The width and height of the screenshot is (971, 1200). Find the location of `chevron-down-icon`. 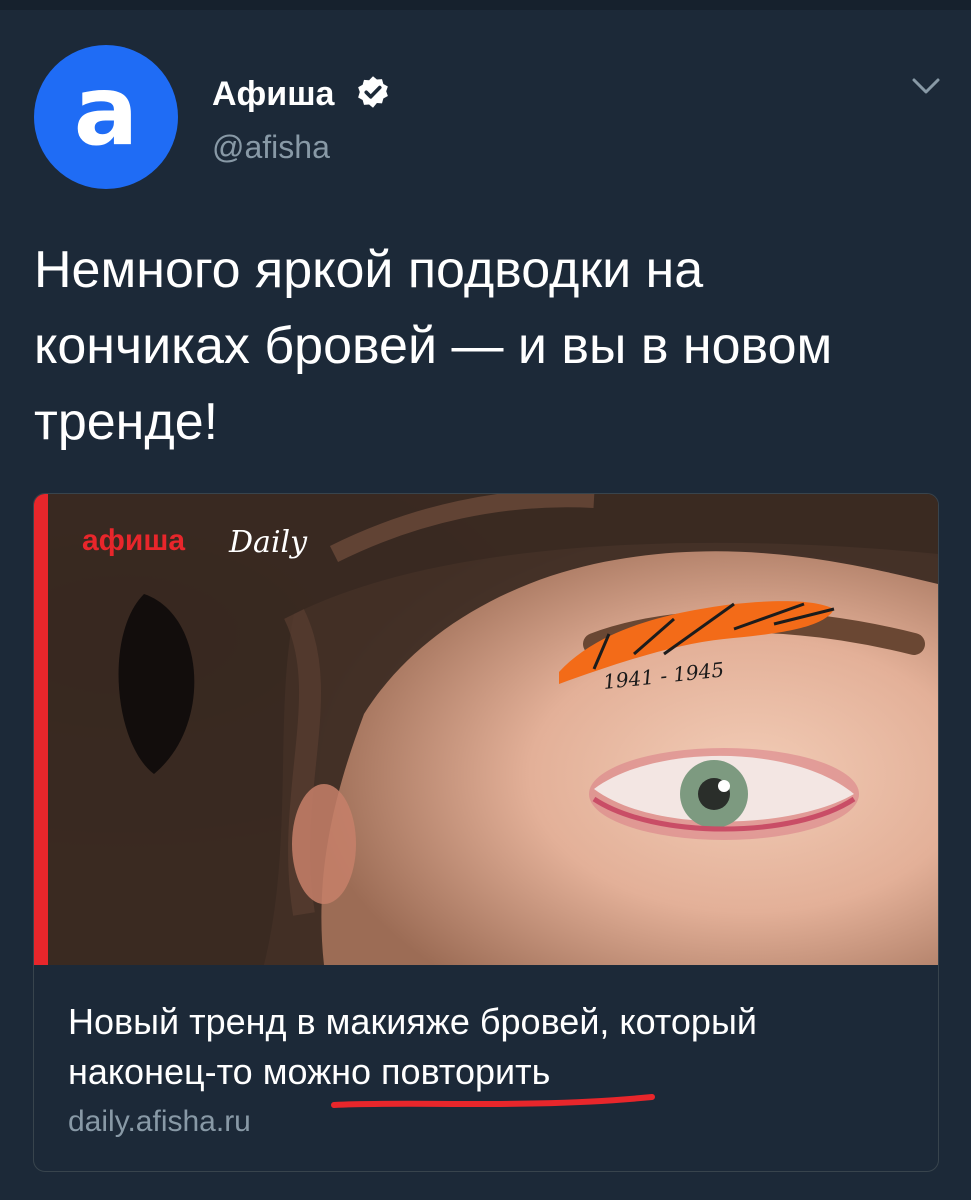

chevron-down-icon is located at coordinates (926, 86).